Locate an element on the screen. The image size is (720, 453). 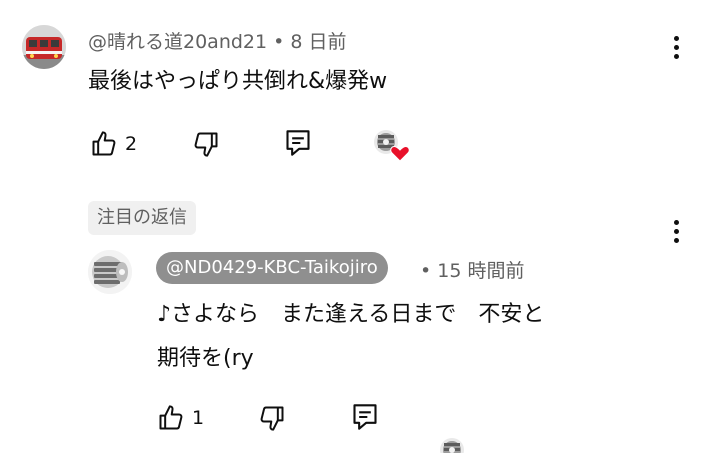
train-avatar-icon is located at coordinates (44, 47).